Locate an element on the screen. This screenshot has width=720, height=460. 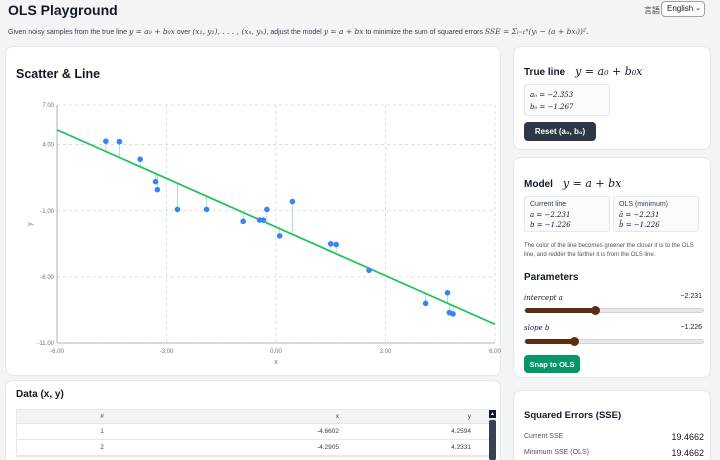
row-index: 1 is located at coordinates (102, 431).